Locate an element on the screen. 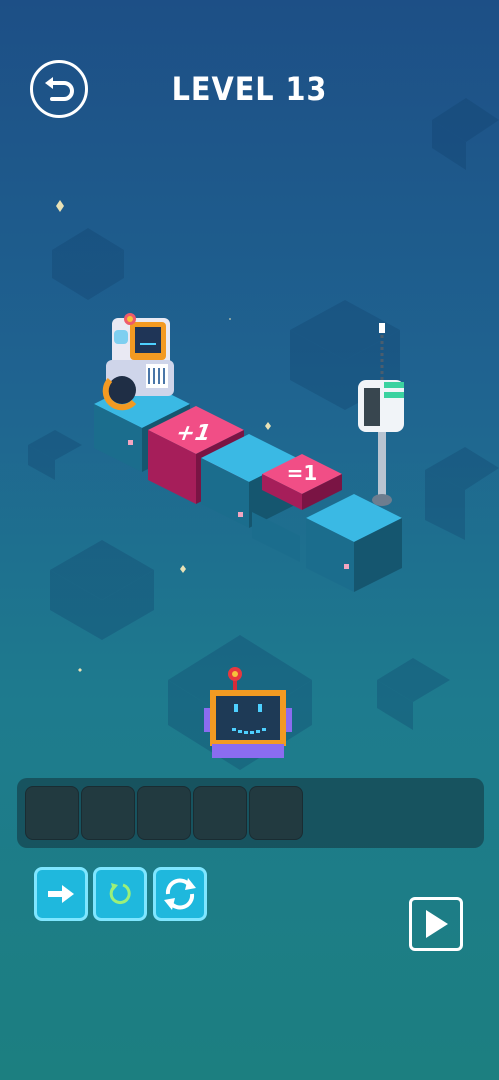  loop-button is located at coordinates (180, 894).